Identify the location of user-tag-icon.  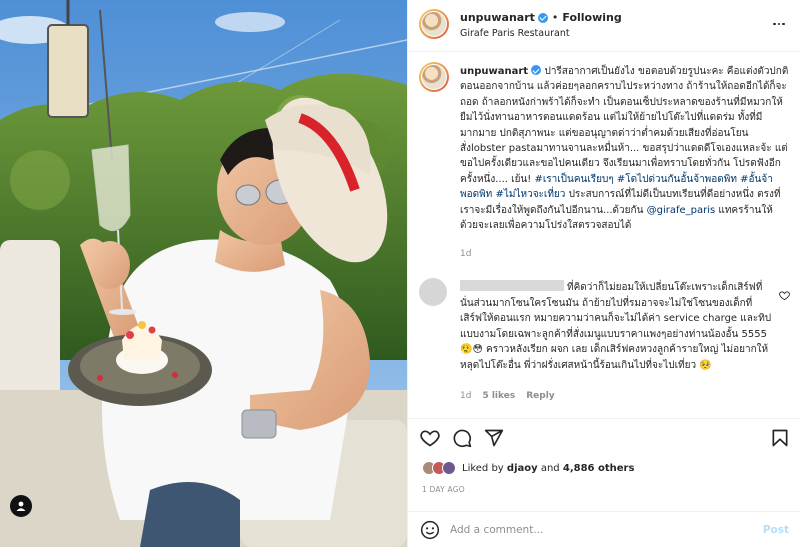
(21, 506).